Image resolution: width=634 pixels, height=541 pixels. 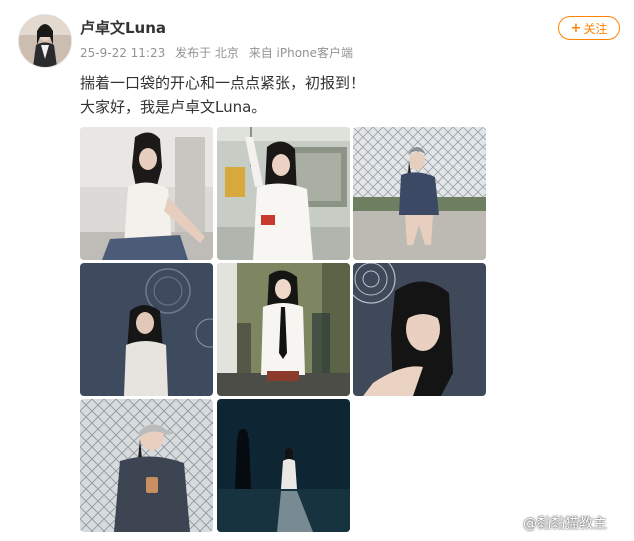 What do you see at coordinates (122, 53) in the screenshot?
I see `post-timestamp: 25-9-22 11:23` at bounding box center [122, 53].